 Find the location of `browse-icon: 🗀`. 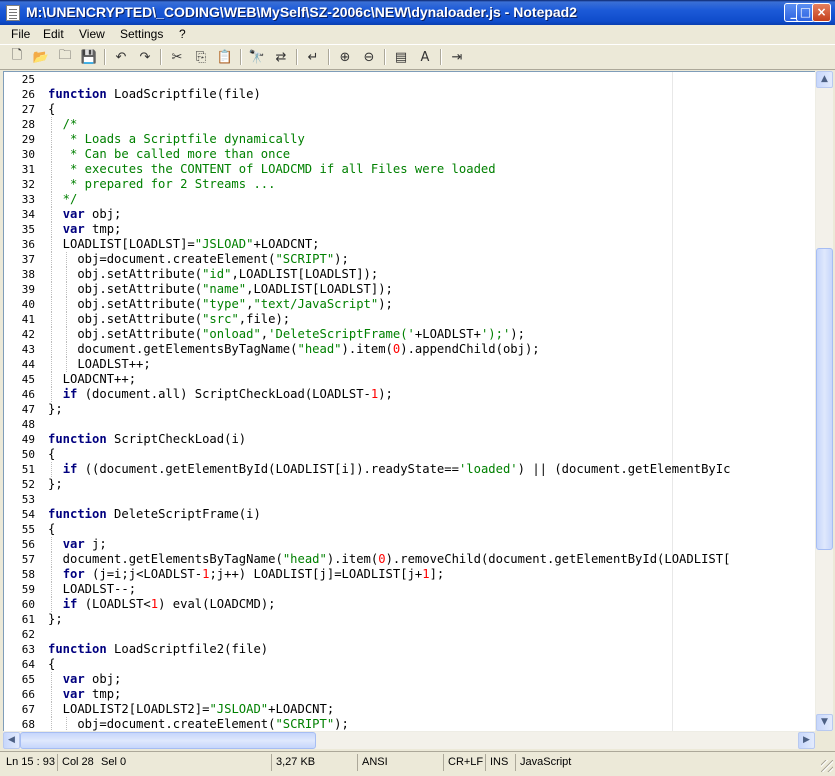

browse-icon: 🗀 is located at coordinates (65, 57).